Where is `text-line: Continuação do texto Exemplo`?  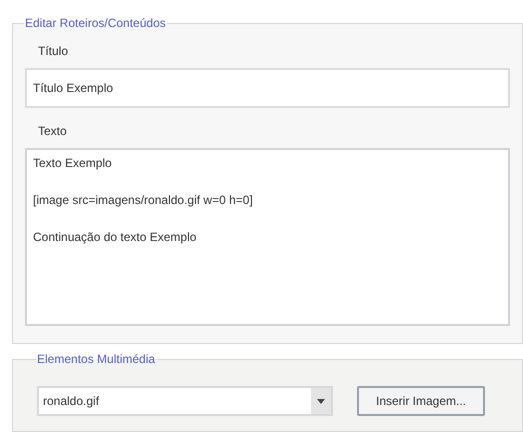 text-line: Continuação do texto Exemplo is located at coordinates (115, 237).